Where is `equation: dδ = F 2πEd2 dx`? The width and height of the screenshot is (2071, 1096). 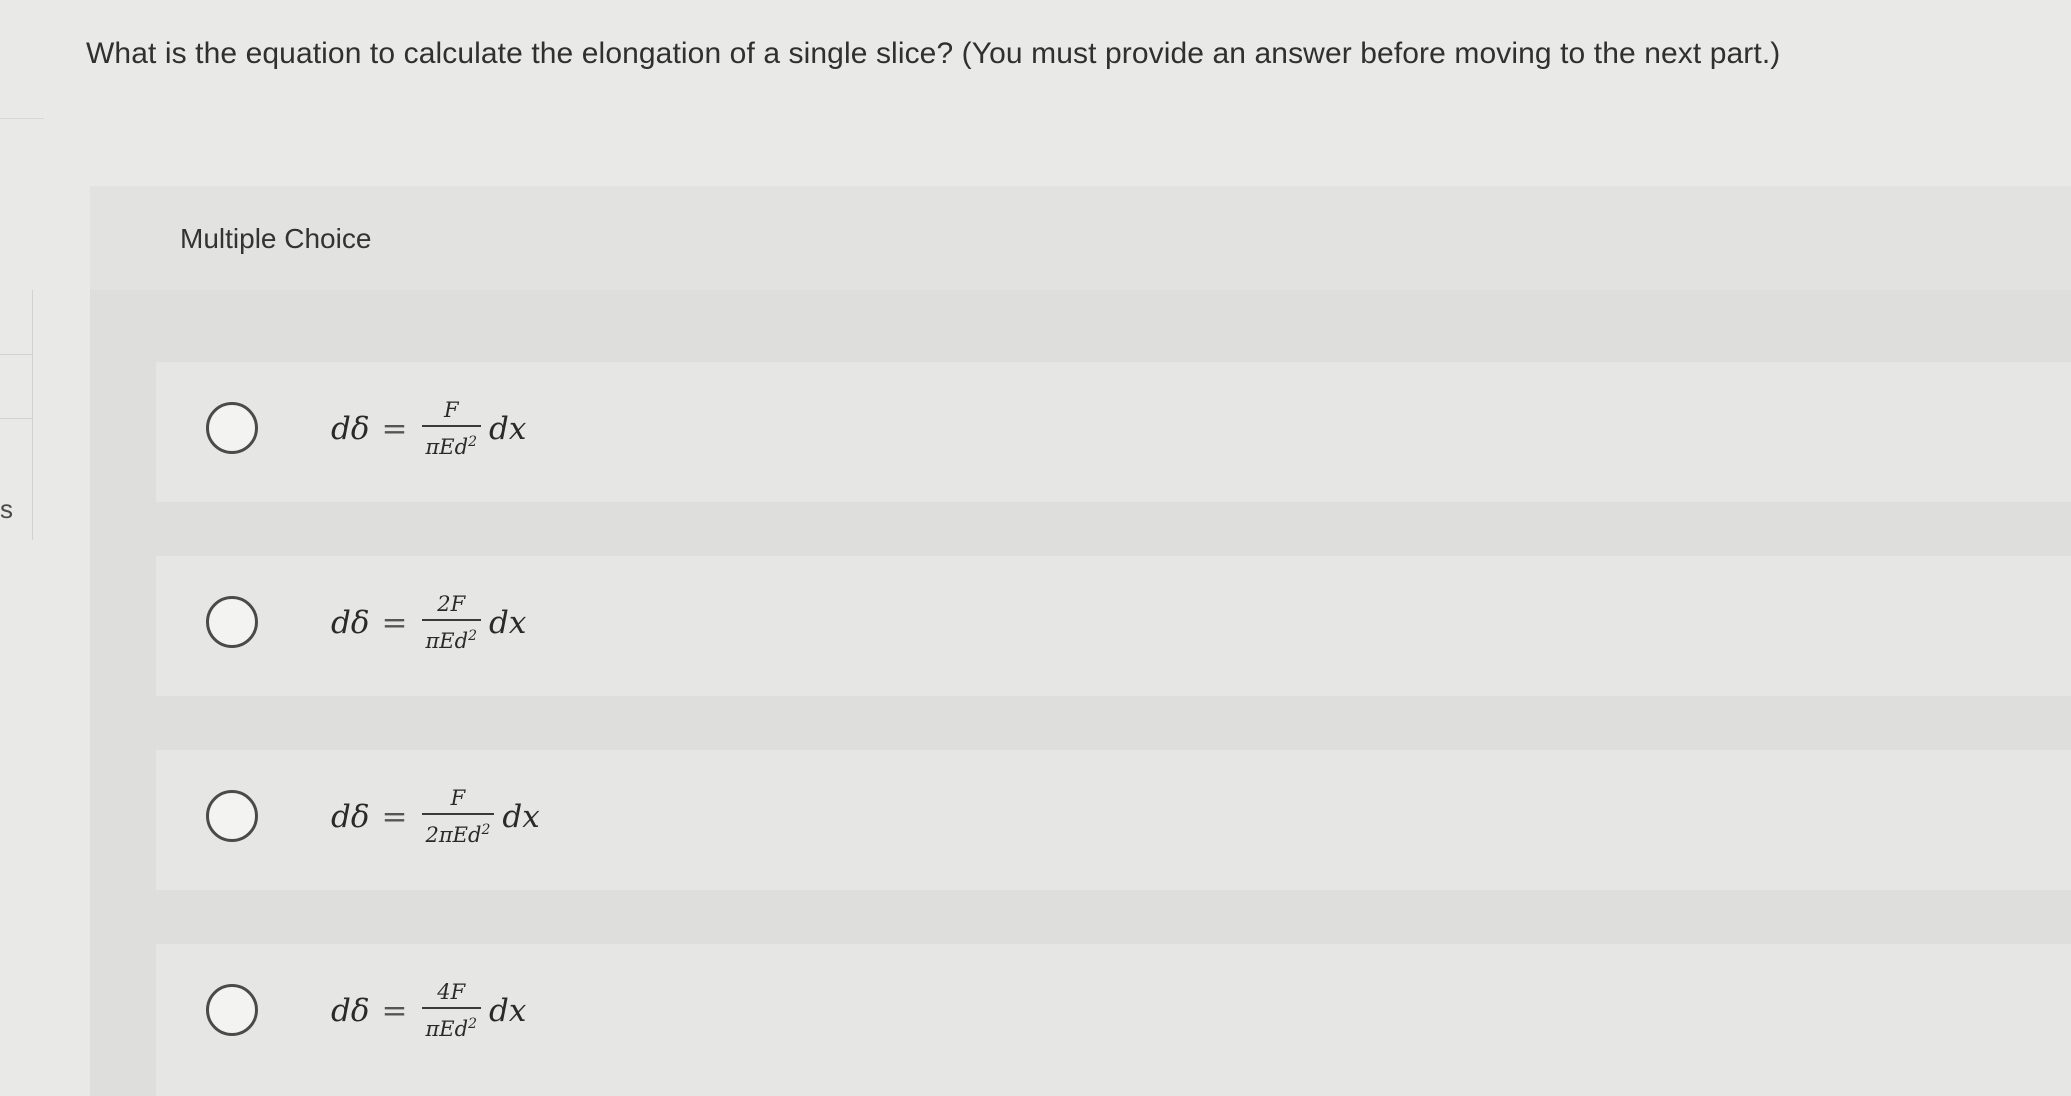
equation: dδ = F 2πEd2 dx is located at coordinates (435, 816).